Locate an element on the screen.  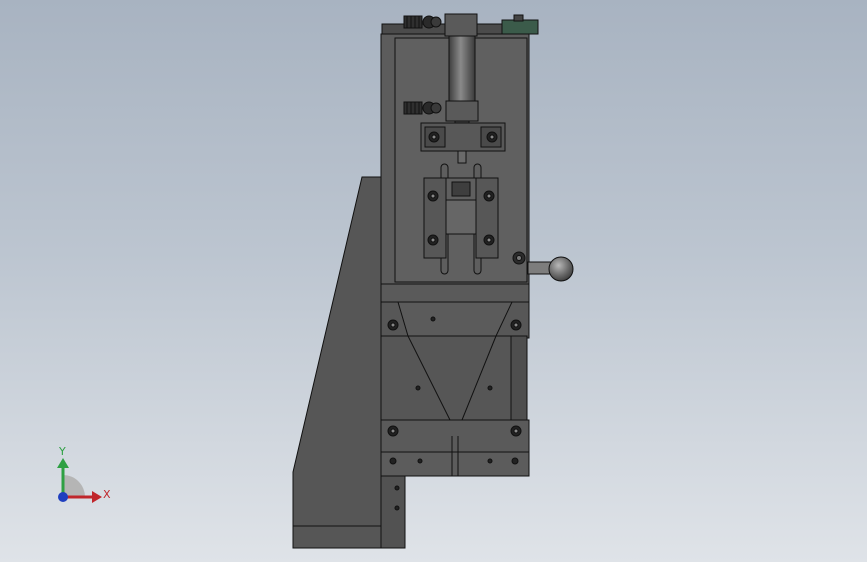
orientation-triad: Y X is located at coordinates (84, 474).